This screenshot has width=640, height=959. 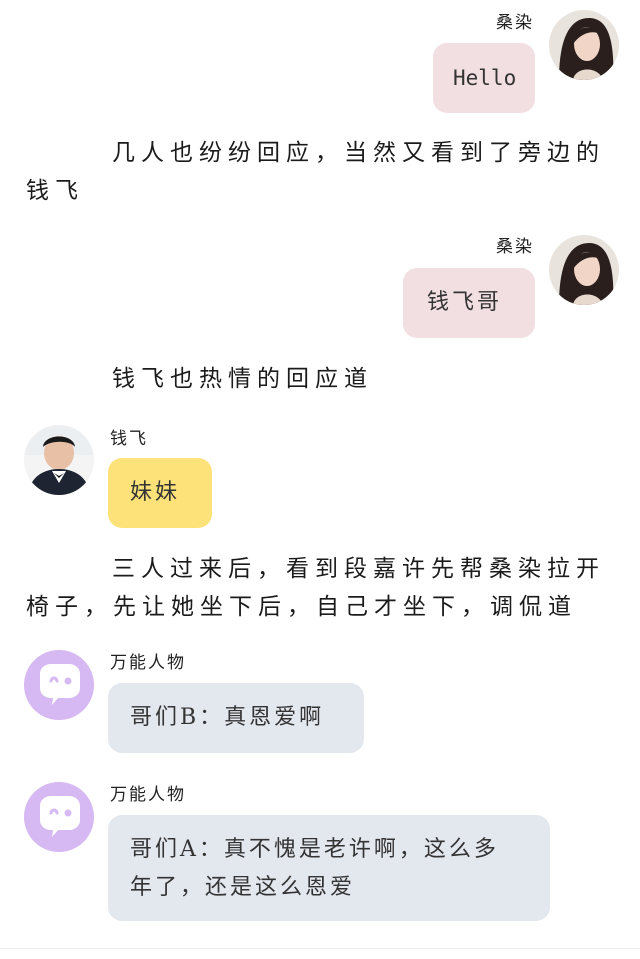 I want to click on message-bubble: 钱飞哥, so click(x=469, y=303).